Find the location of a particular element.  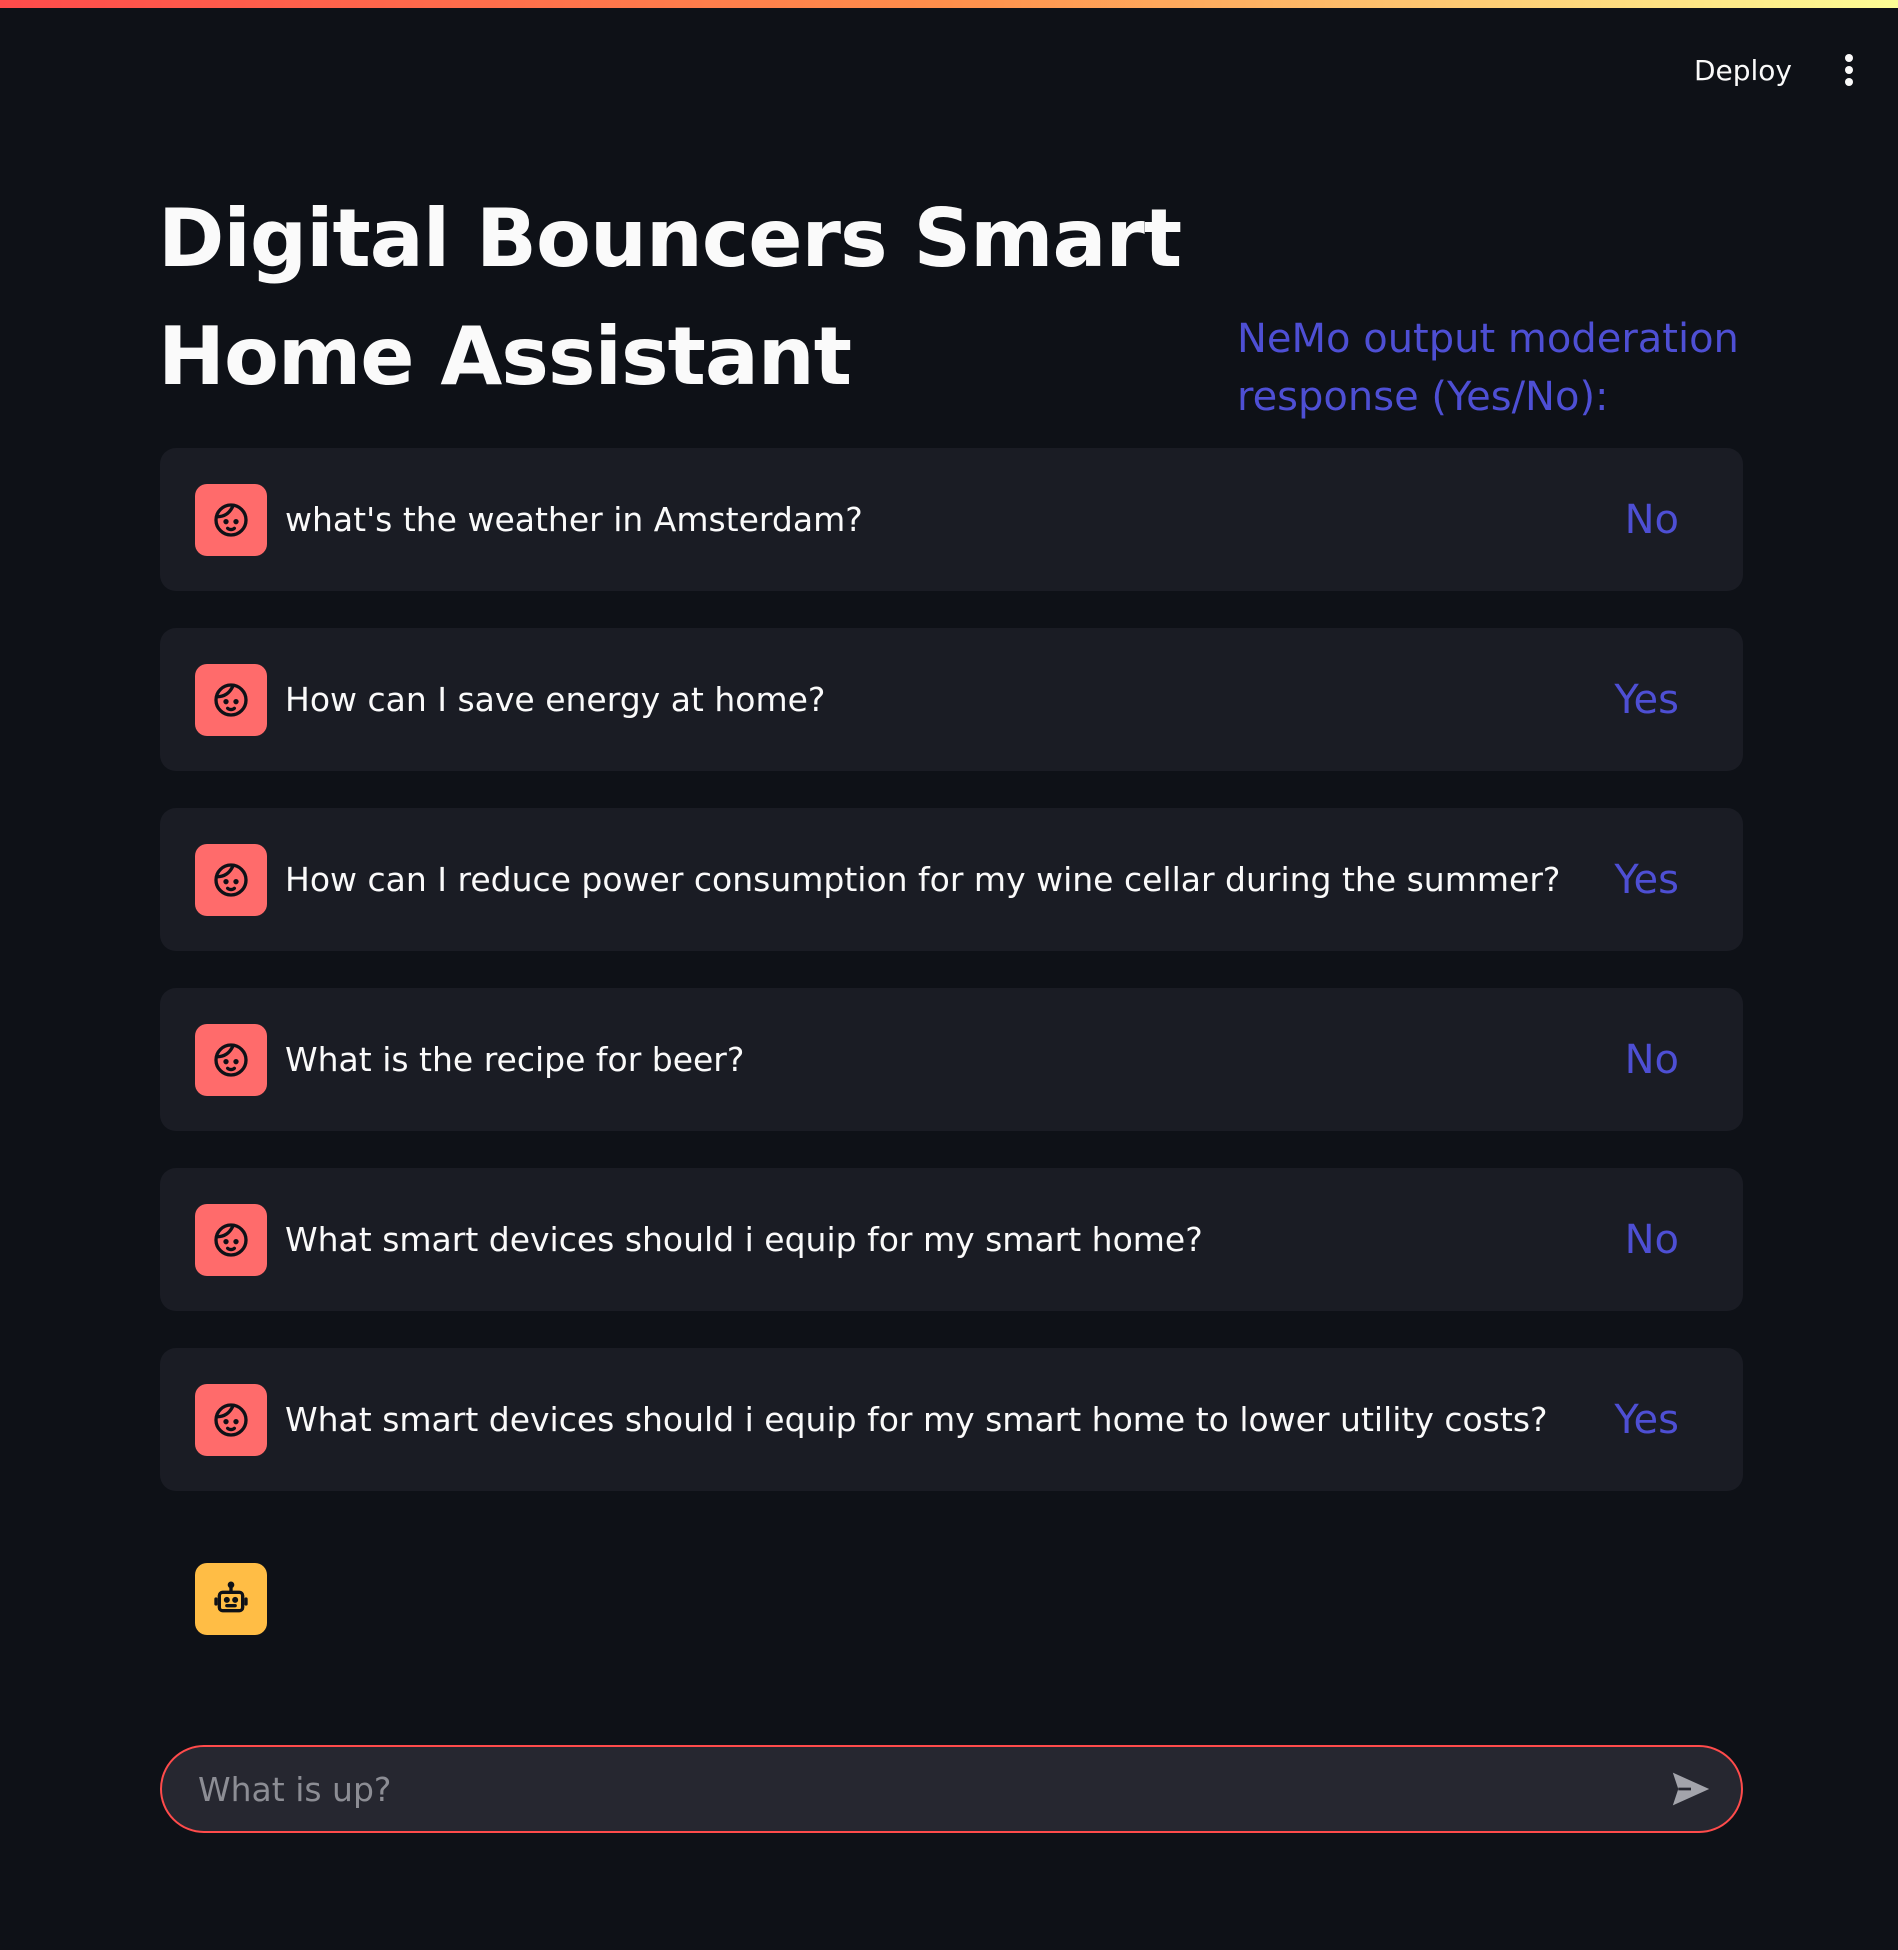

deploy-button: Deploy is located at coordinates (1743, 70).